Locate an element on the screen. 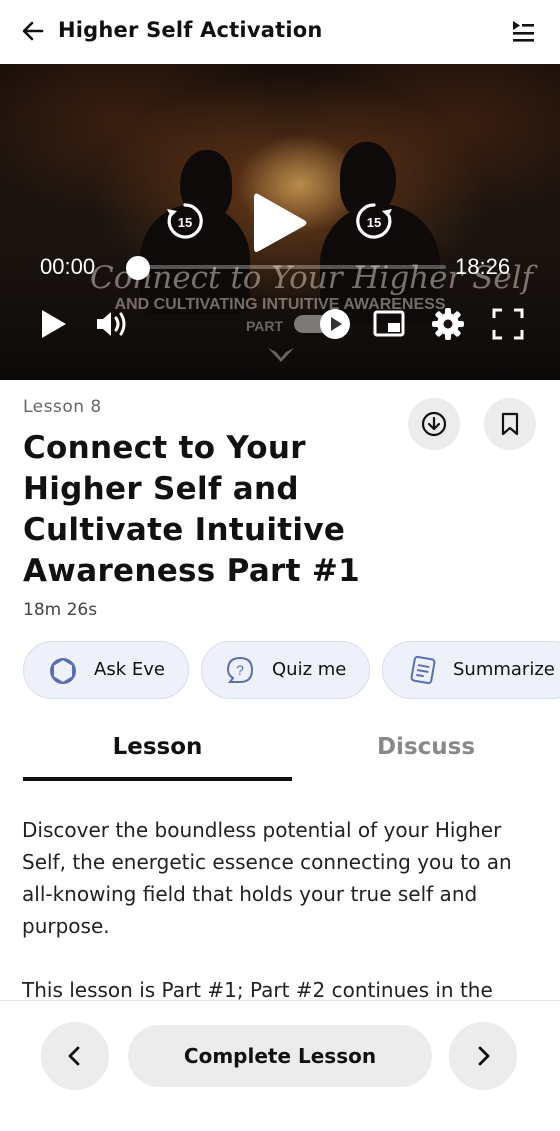  chevron-left-icon is located at coordinates (74, 1056).